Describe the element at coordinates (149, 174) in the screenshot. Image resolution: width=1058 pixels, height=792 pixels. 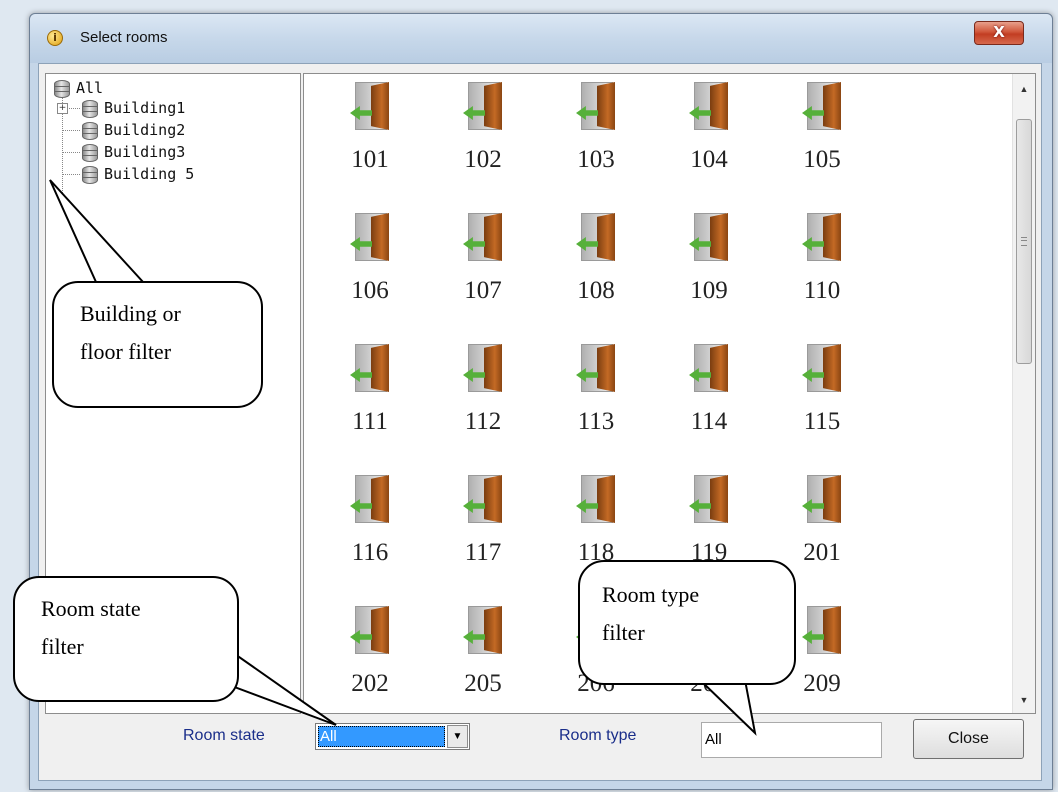
I see `tree-node-building-5: Building 5` at that location.